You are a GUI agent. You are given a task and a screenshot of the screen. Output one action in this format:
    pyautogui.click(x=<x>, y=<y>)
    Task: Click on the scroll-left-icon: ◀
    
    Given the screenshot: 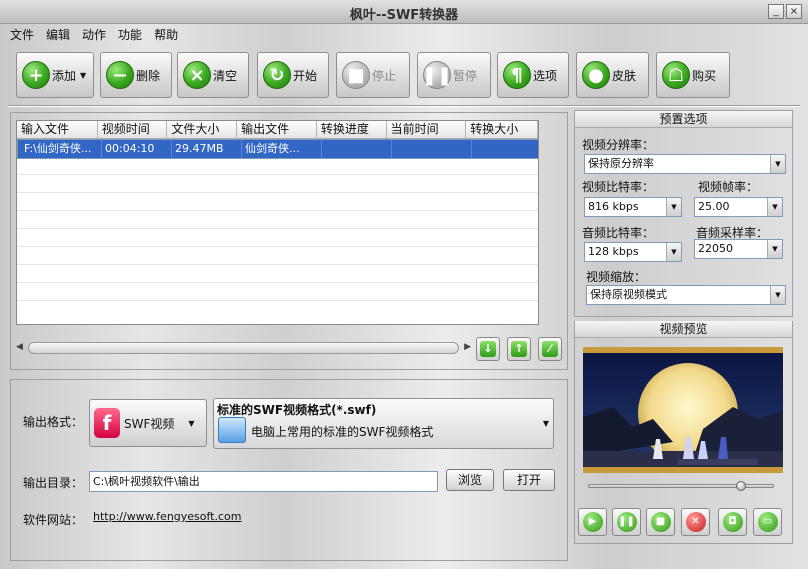 What is the action you would take?
    pyautogui.click(x=19, y=347)
    